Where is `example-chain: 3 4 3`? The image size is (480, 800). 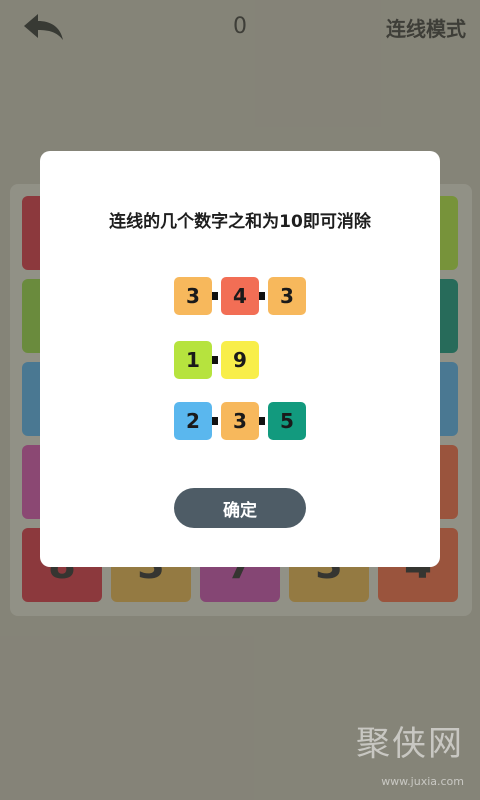
example-chain: 3 4 3 is located at coordinates (240, 297).